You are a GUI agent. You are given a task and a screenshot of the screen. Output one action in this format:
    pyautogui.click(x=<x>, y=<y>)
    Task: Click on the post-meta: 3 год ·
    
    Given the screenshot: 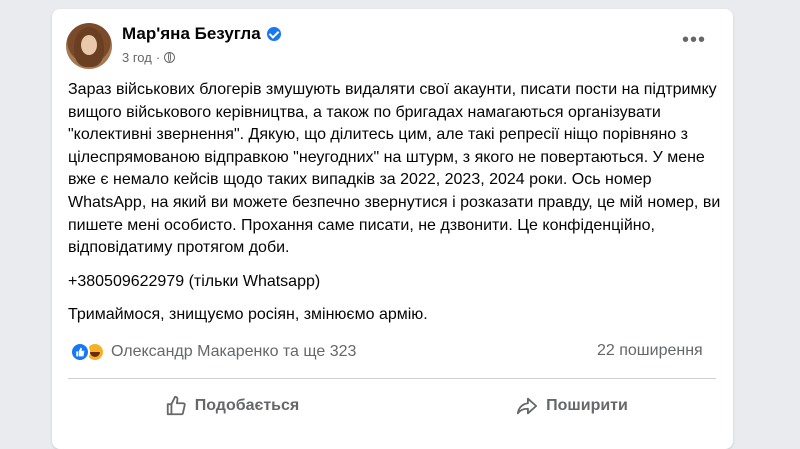 What is the action you would take?
    pyautogui.click(x=149, y=57)
    